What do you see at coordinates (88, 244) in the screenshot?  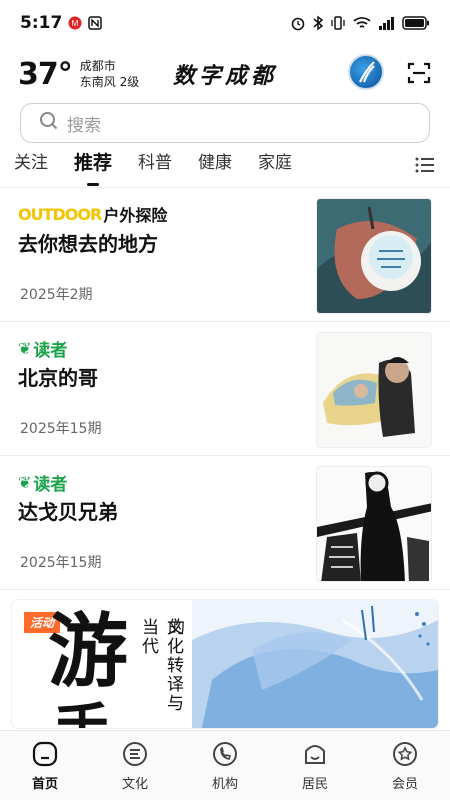 I see `article-title: 去你想去的地方` at bounding box center [88, 244].